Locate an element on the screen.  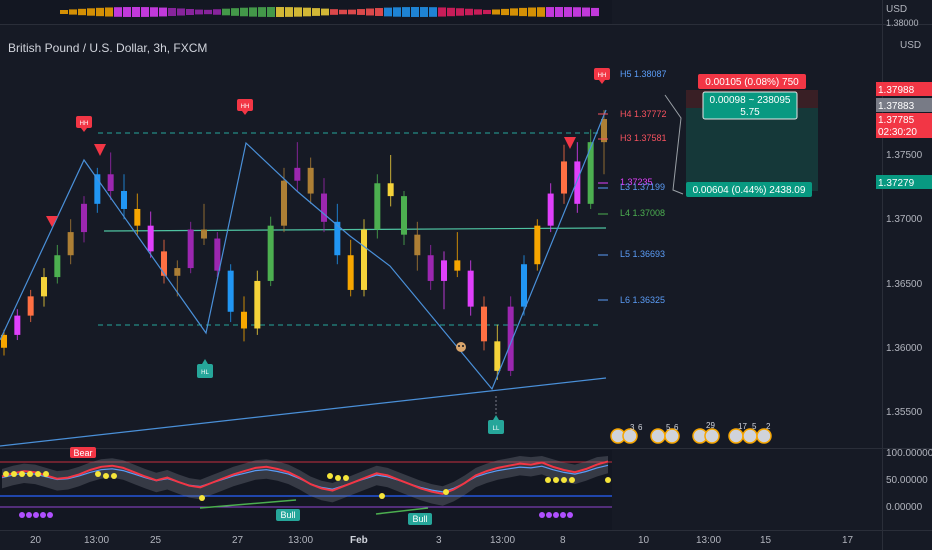
event-count: 17 is located at coordinates (742, 426).